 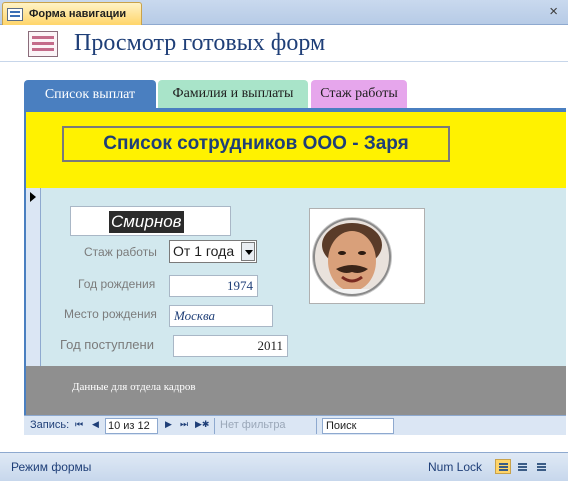 I want to click on record-selector, so click(x=33, y=277).